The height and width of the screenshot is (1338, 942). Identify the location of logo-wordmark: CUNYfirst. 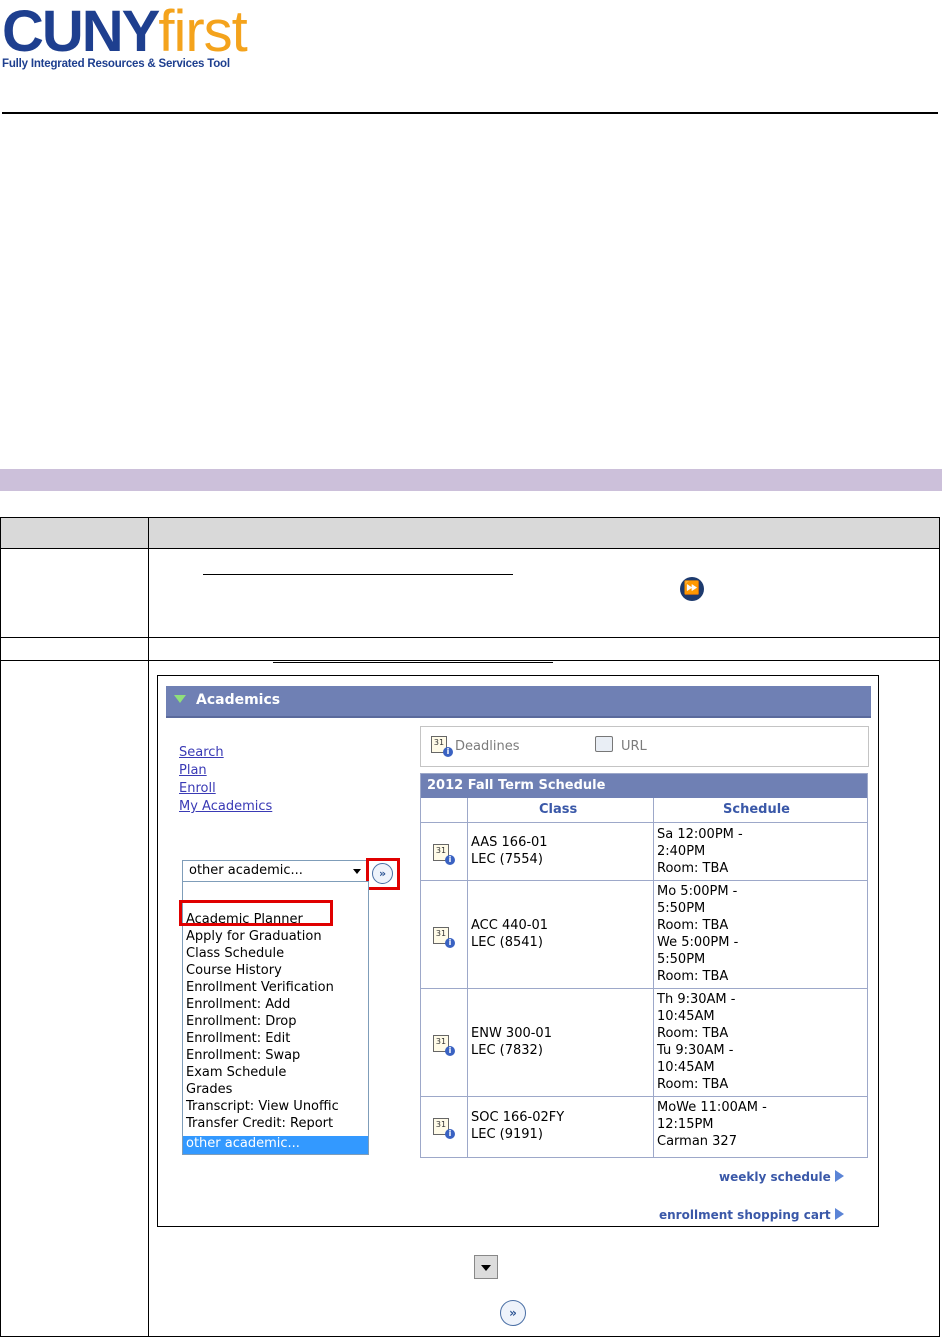
(125, 32).